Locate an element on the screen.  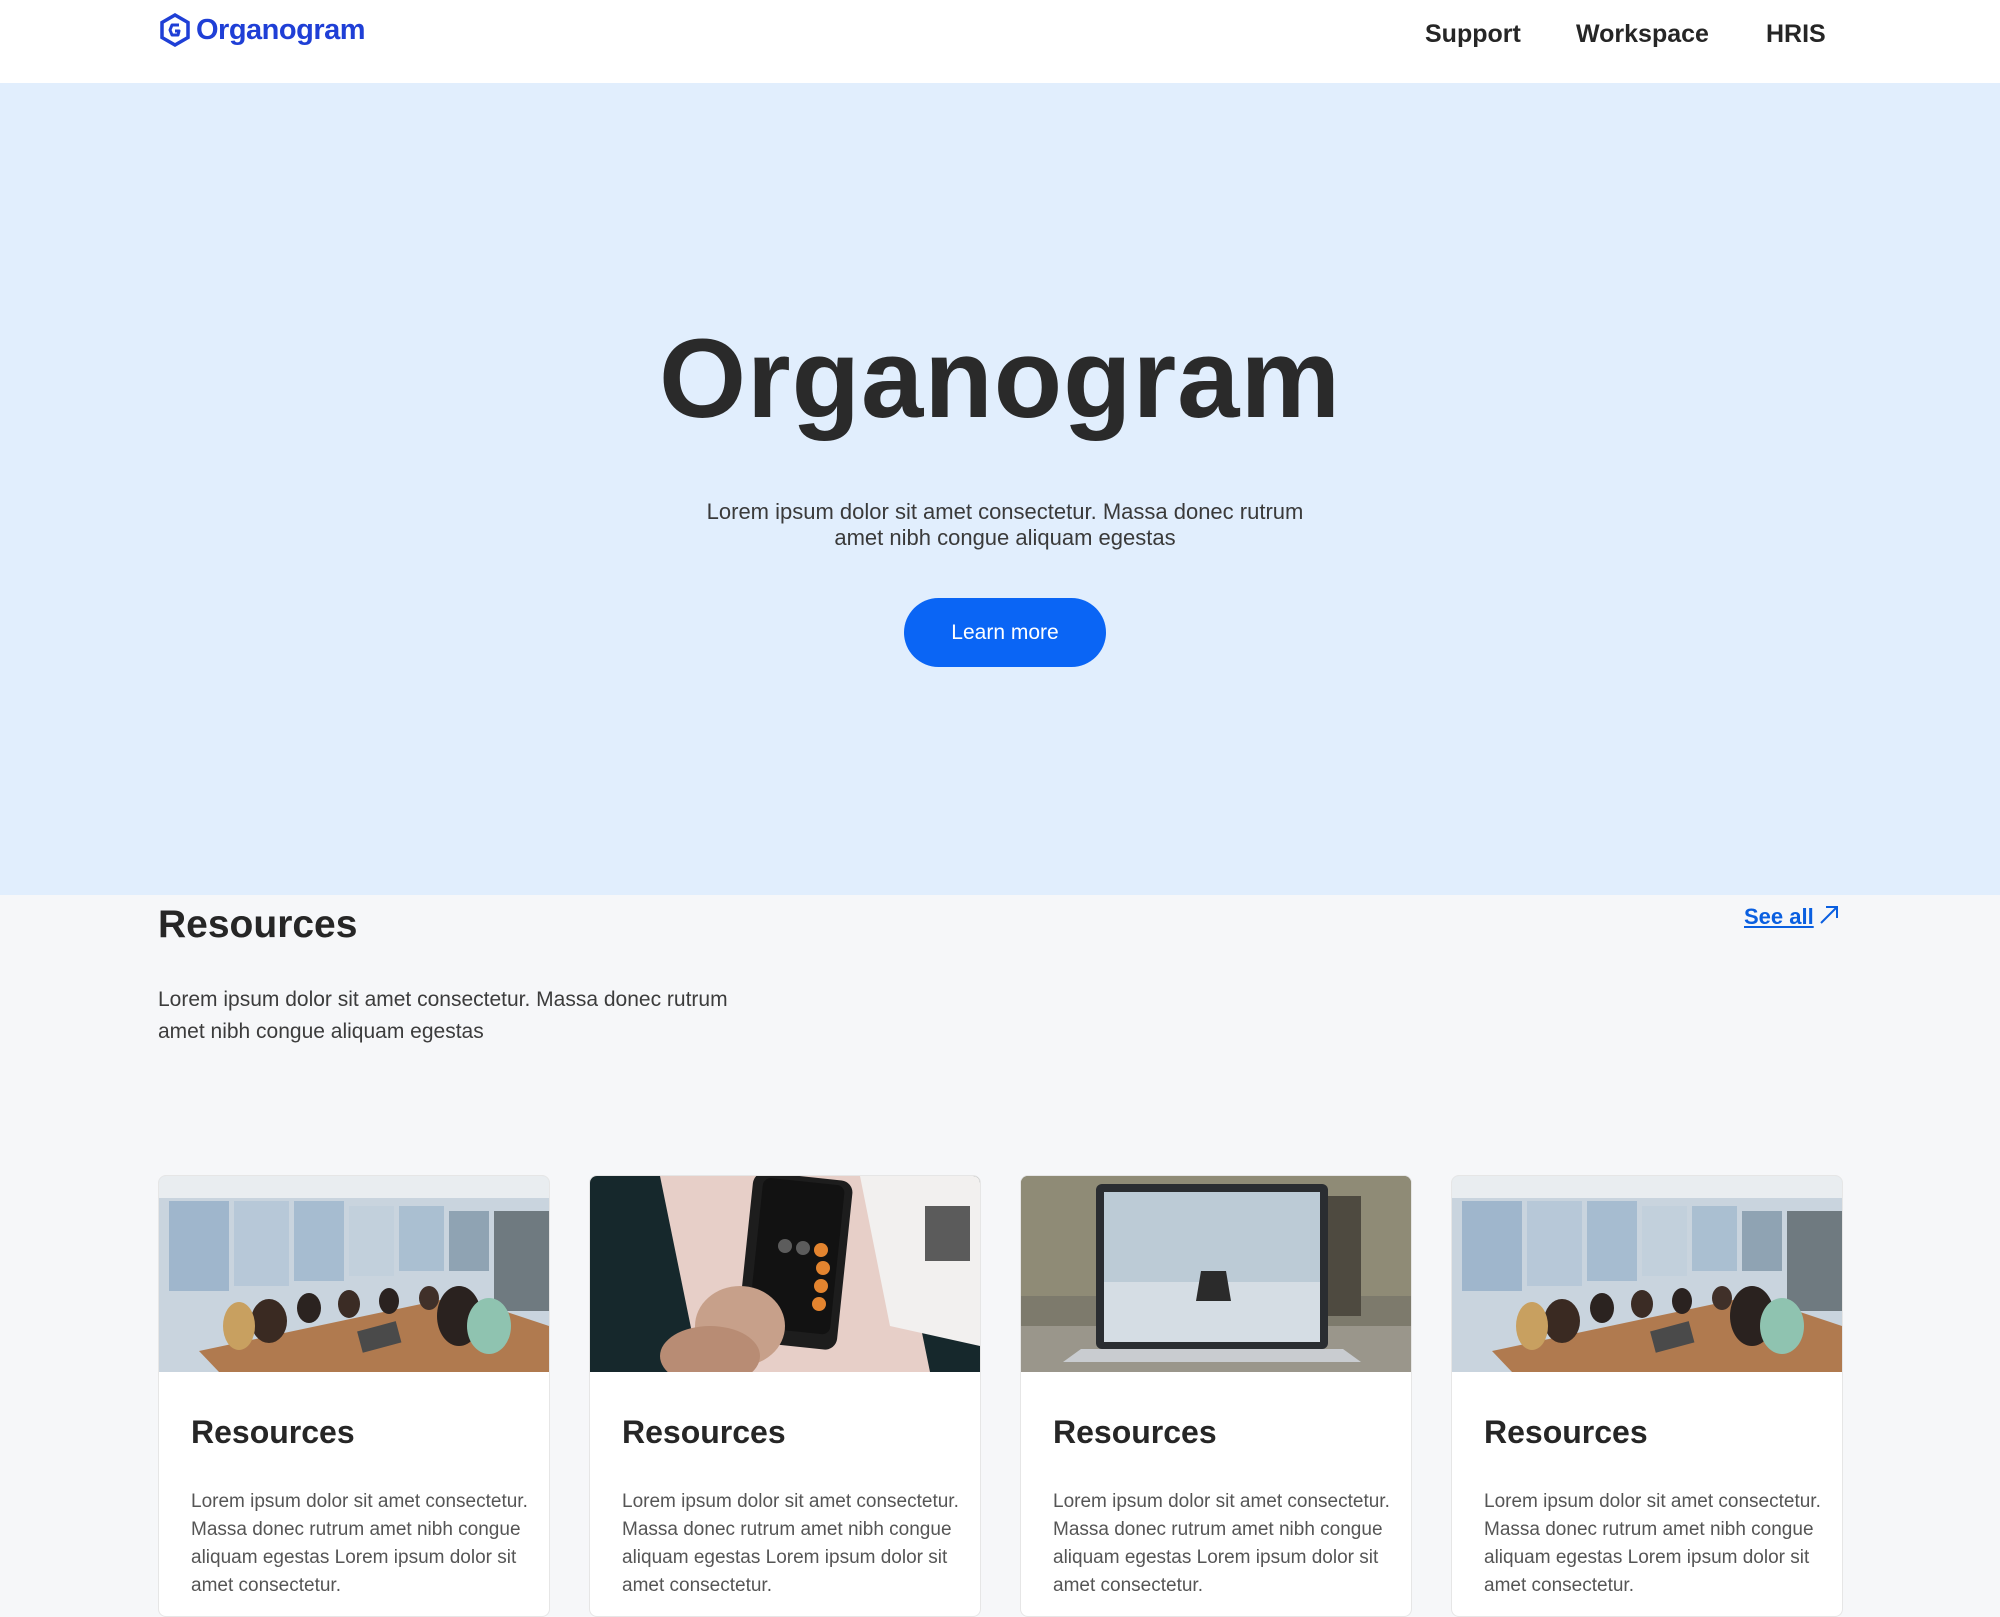
learn-more-button: Learn more is located at coordinates (1005, 632).